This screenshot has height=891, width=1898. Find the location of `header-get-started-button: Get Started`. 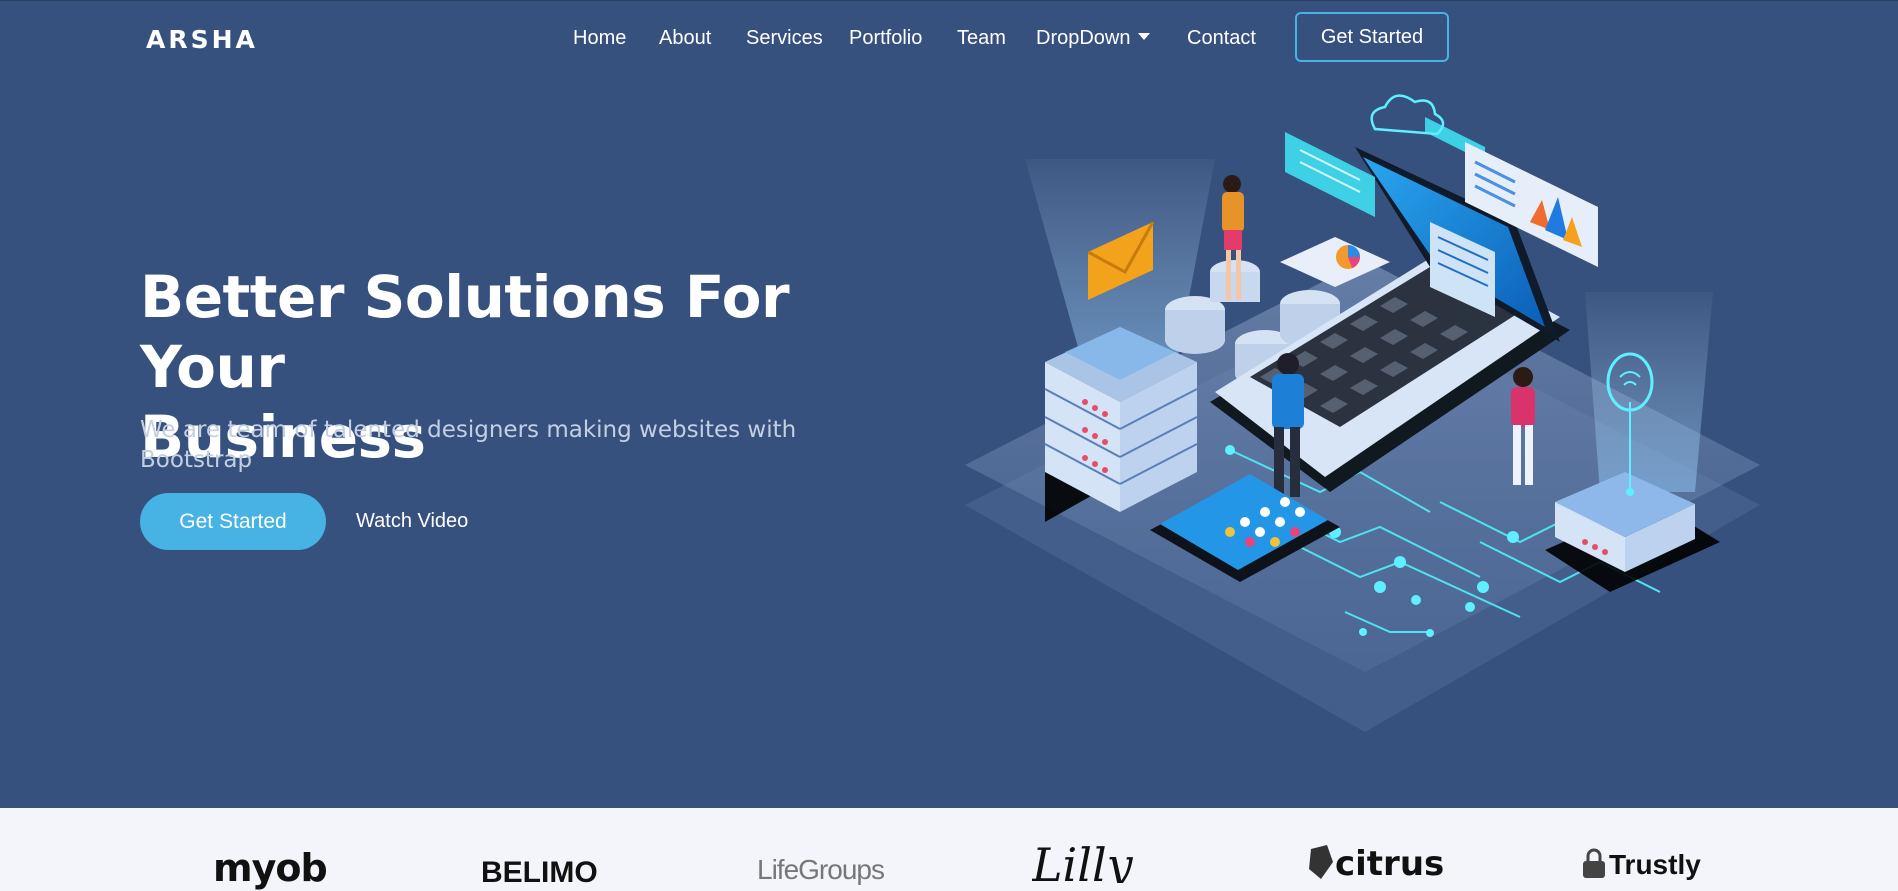

header-get-started-button: Get Started is located at coordinates (1372, 37).